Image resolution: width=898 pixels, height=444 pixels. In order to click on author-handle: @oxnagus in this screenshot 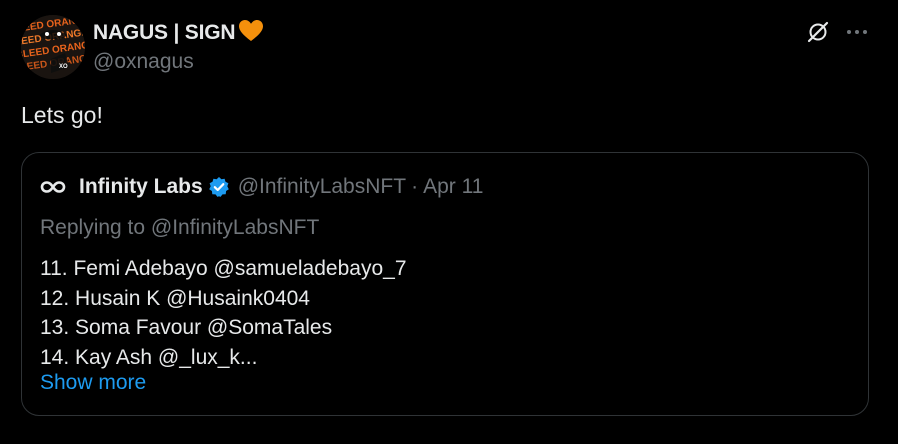, I will do `click(143, 62)`.